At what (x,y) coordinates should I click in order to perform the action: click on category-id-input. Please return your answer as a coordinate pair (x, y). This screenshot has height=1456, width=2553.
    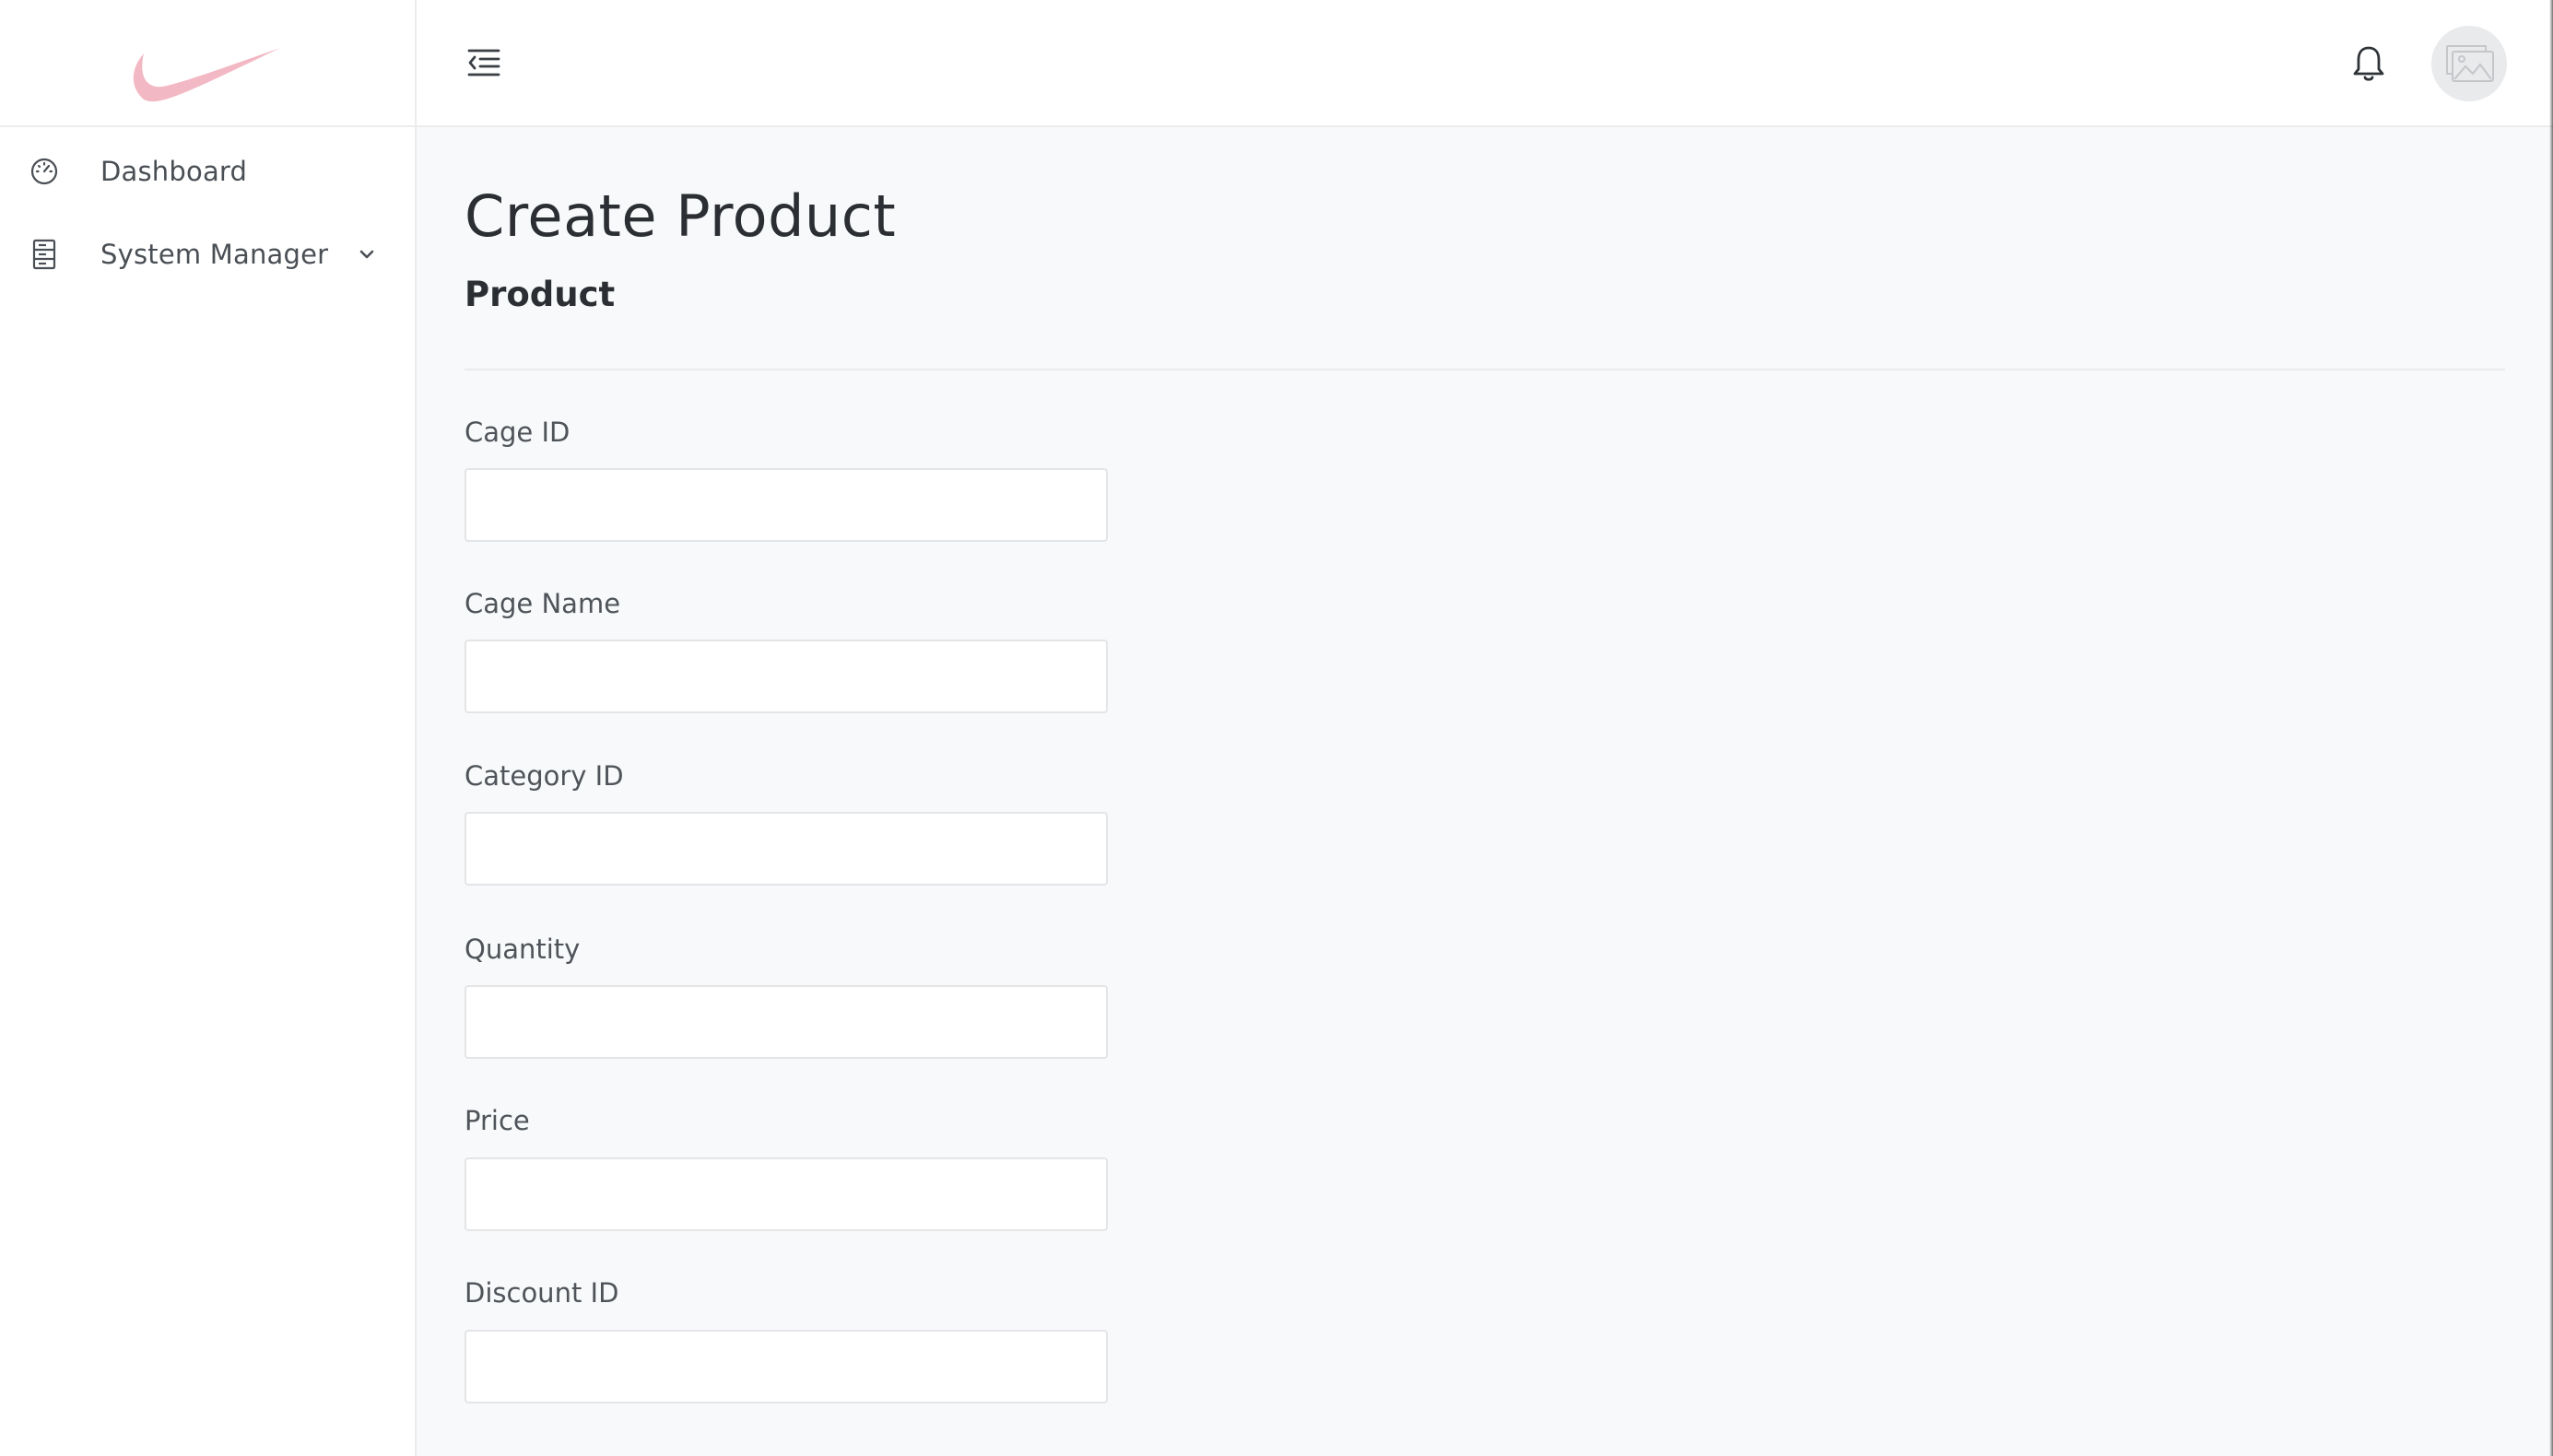
    Looking at the image, I should click on (786, 849).